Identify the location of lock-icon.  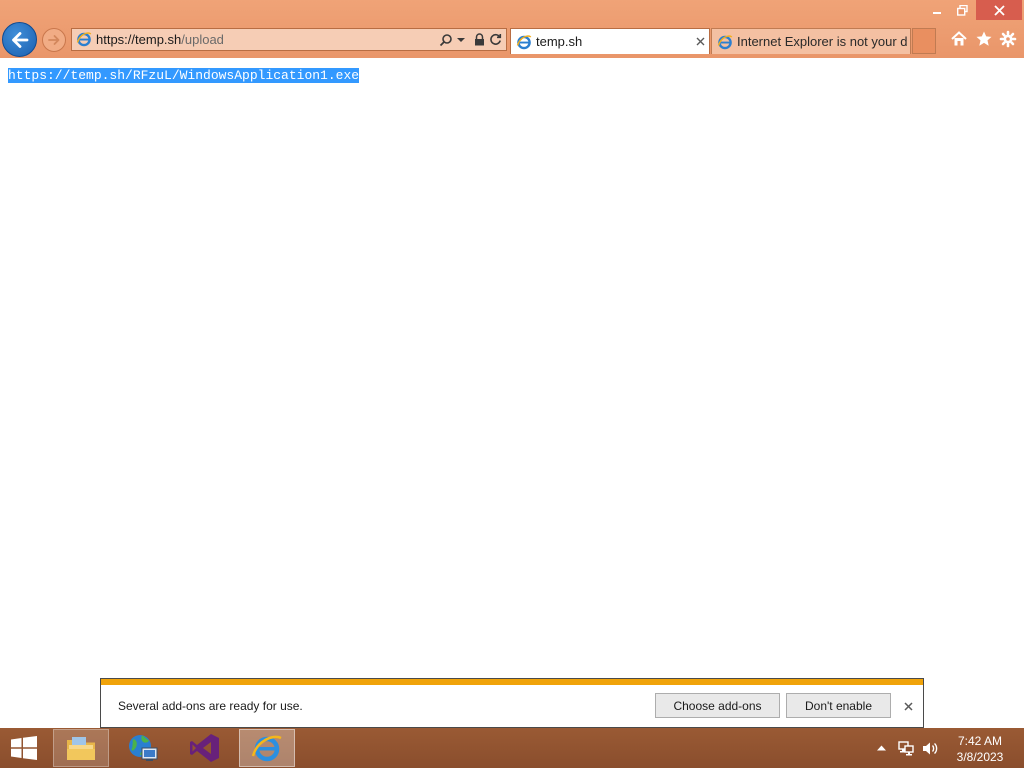
(479, 39).